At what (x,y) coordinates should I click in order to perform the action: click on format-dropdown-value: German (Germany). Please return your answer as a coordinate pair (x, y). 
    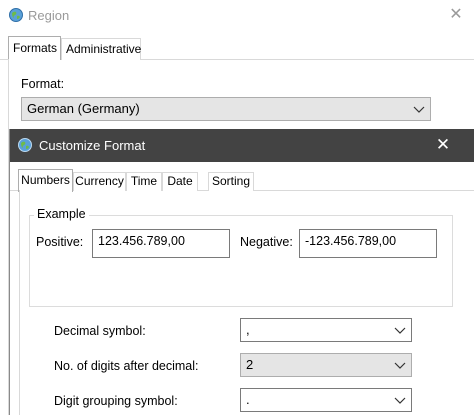
    Looking at the image, I should click on (83, 108).